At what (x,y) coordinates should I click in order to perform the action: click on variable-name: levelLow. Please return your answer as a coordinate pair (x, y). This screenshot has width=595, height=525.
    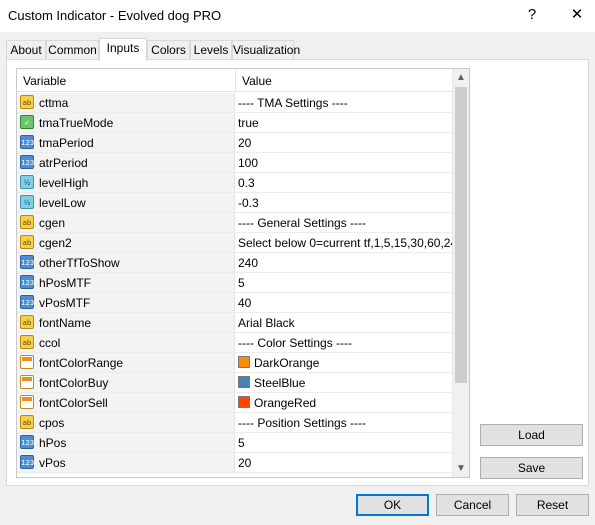
    Looking at the image, I should click on (62, 203).